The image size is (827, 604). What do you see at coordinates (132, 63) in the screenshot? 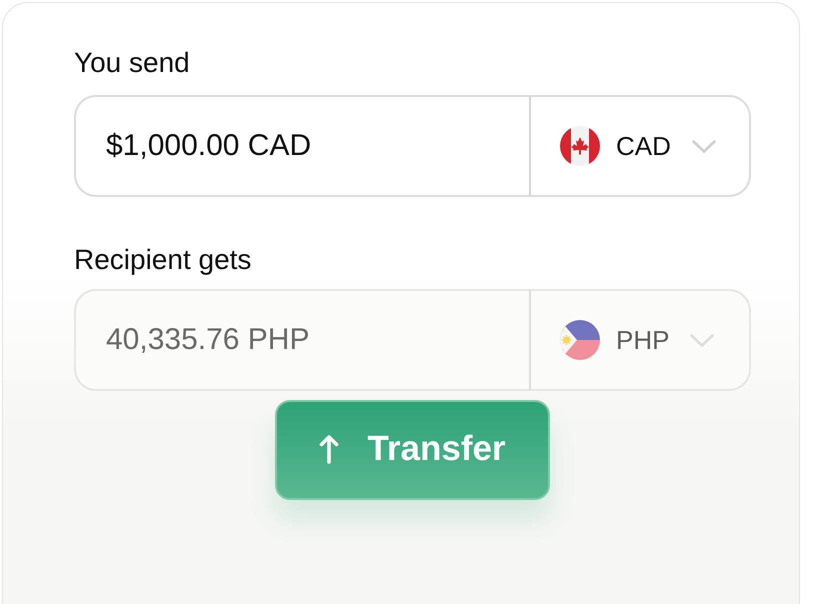
I see `field-label: You send` at bounding box center [132, 63].